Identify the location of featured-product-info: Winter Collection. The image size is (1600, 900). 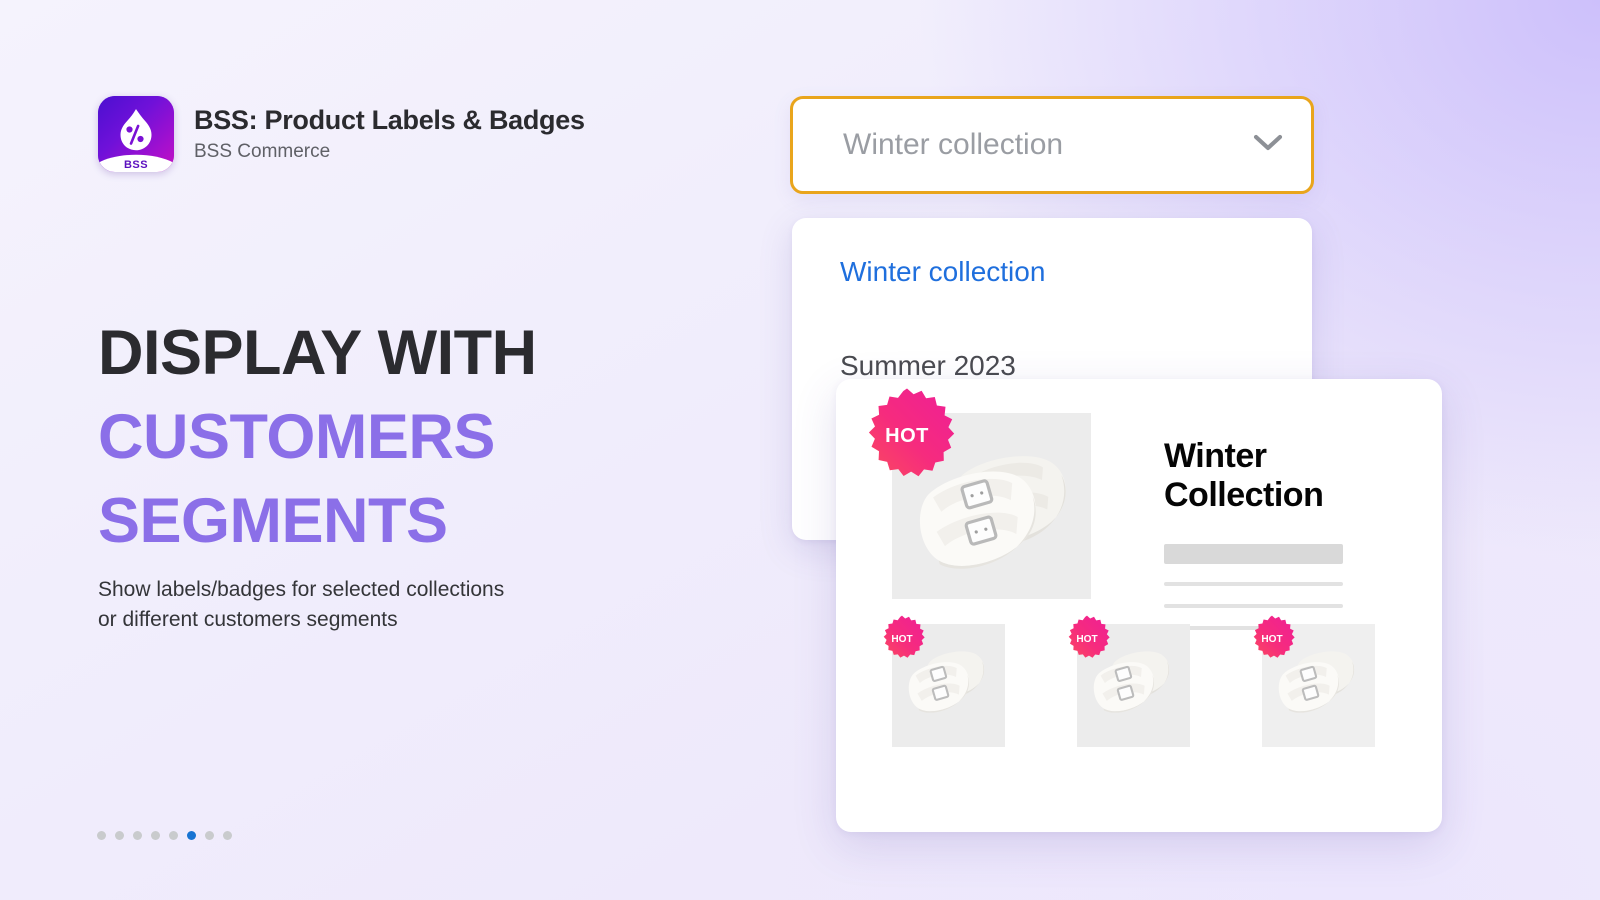
(1274, 521).